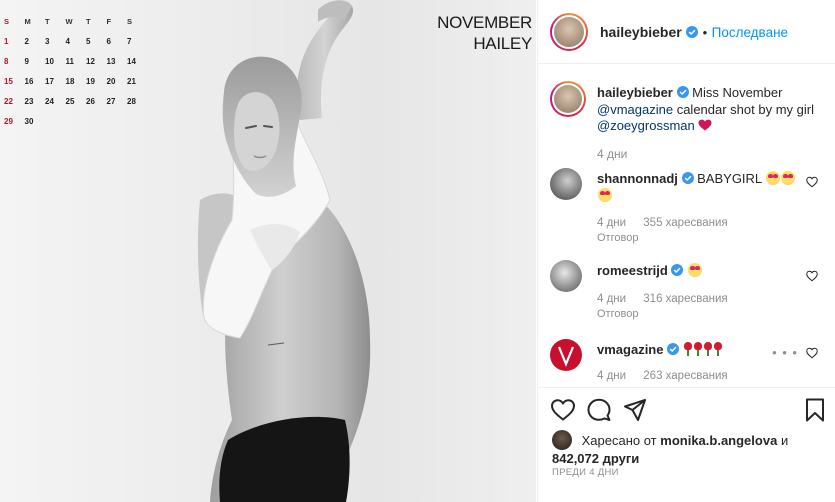  I want to click on comment-likes: 263 харесвания, so click(685, 376).